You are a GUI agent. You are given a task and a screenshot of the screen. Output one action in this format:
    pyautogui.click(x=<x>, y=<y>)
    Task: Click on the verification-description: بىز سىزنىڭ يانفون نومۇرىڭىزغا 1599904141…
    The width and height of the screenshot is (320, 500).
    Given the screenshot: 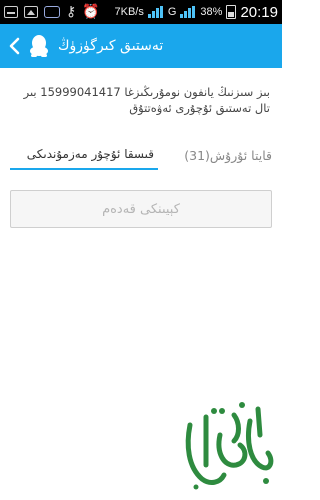 What is the action you would take?
    pyautogui.click(x=146, y=100)
    